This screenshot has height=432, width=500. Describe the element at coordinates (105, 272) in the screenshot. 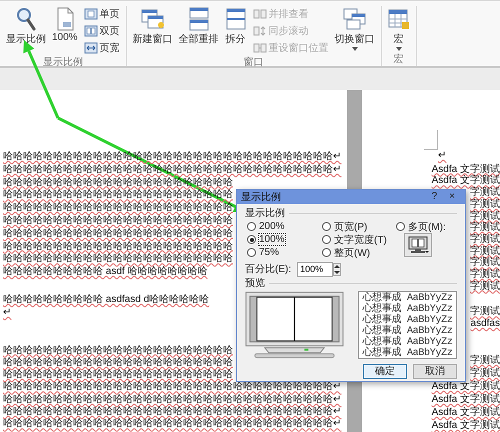

I see `text-line: 哈哈哈哈哈哈哈哈哈哈 asdf 哈哈哈哈哈哈哈哈` at that location.